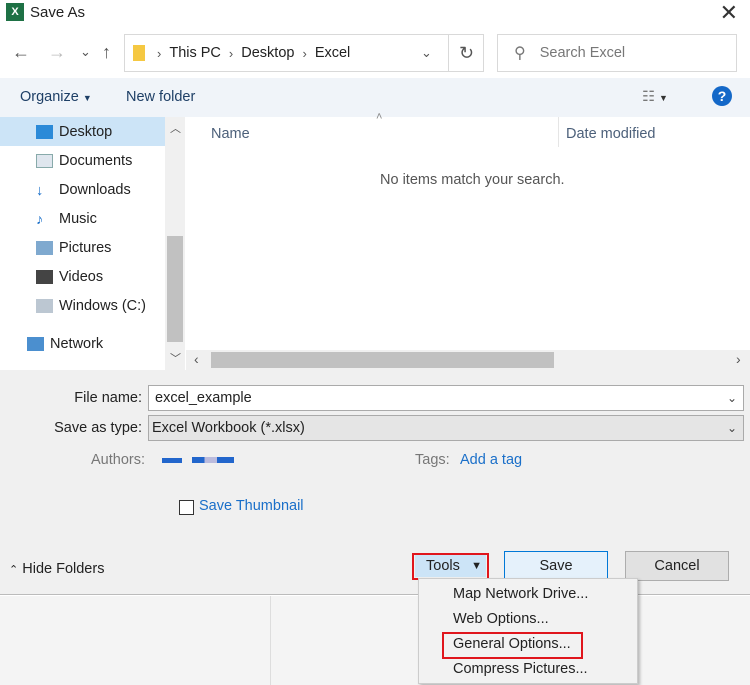  I want to click on general-options-highlight-box, so click(512, 645).